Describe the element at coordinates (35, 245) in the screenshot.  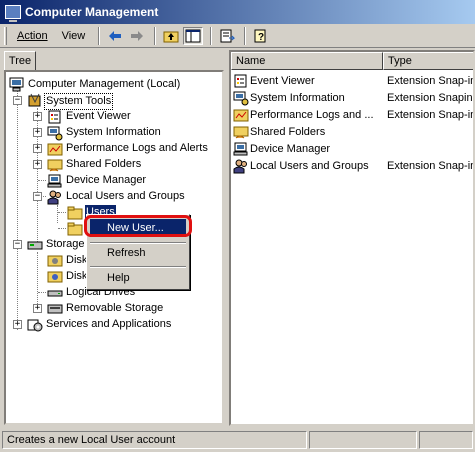
I see `storage-icon` at that location.